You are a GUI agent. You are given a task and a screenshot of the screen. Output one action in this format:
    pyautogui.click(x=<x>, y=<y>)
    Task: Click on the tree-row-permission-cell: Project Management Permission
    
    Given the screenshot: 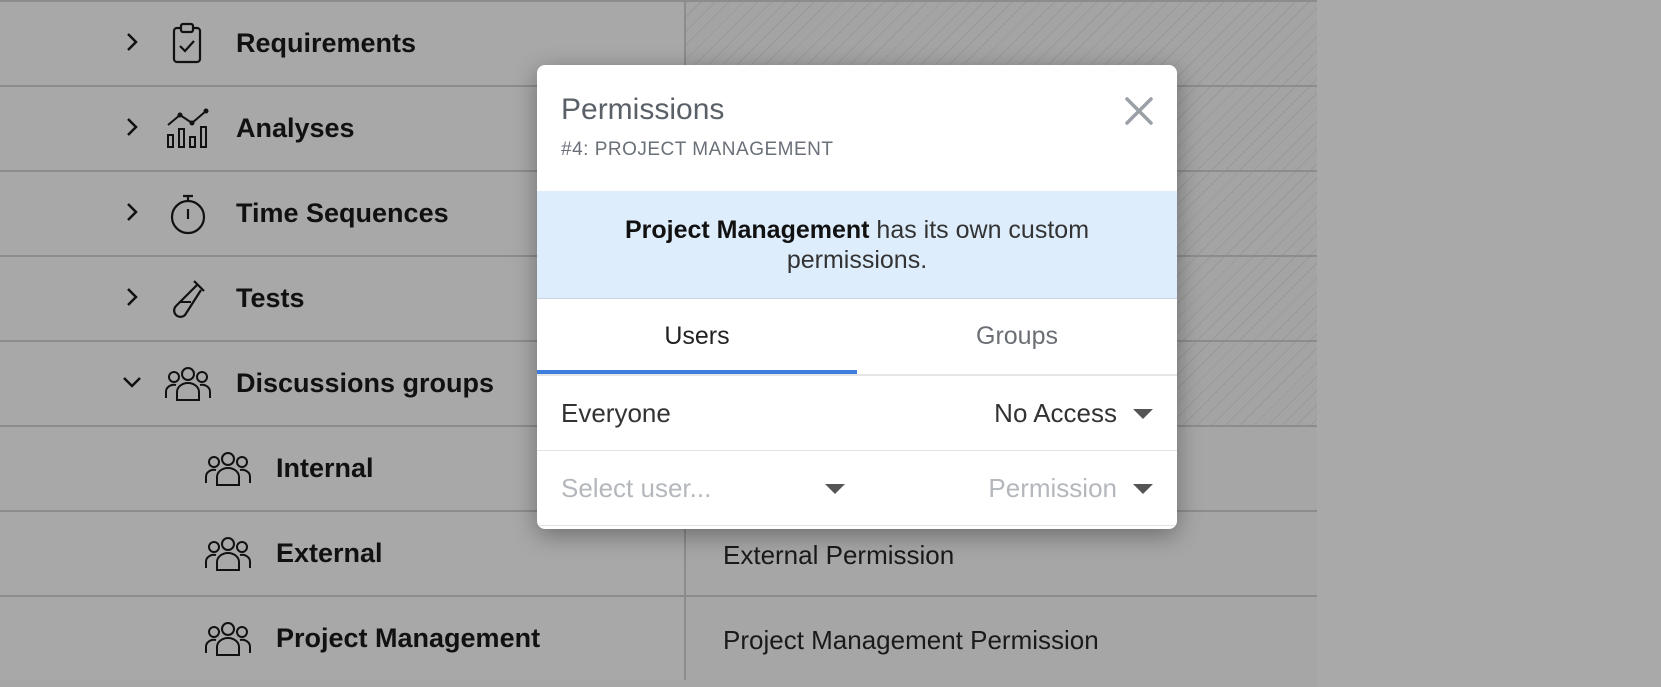 What is the action you would take?
    pyautogui.click(x=1001, y=638)
    